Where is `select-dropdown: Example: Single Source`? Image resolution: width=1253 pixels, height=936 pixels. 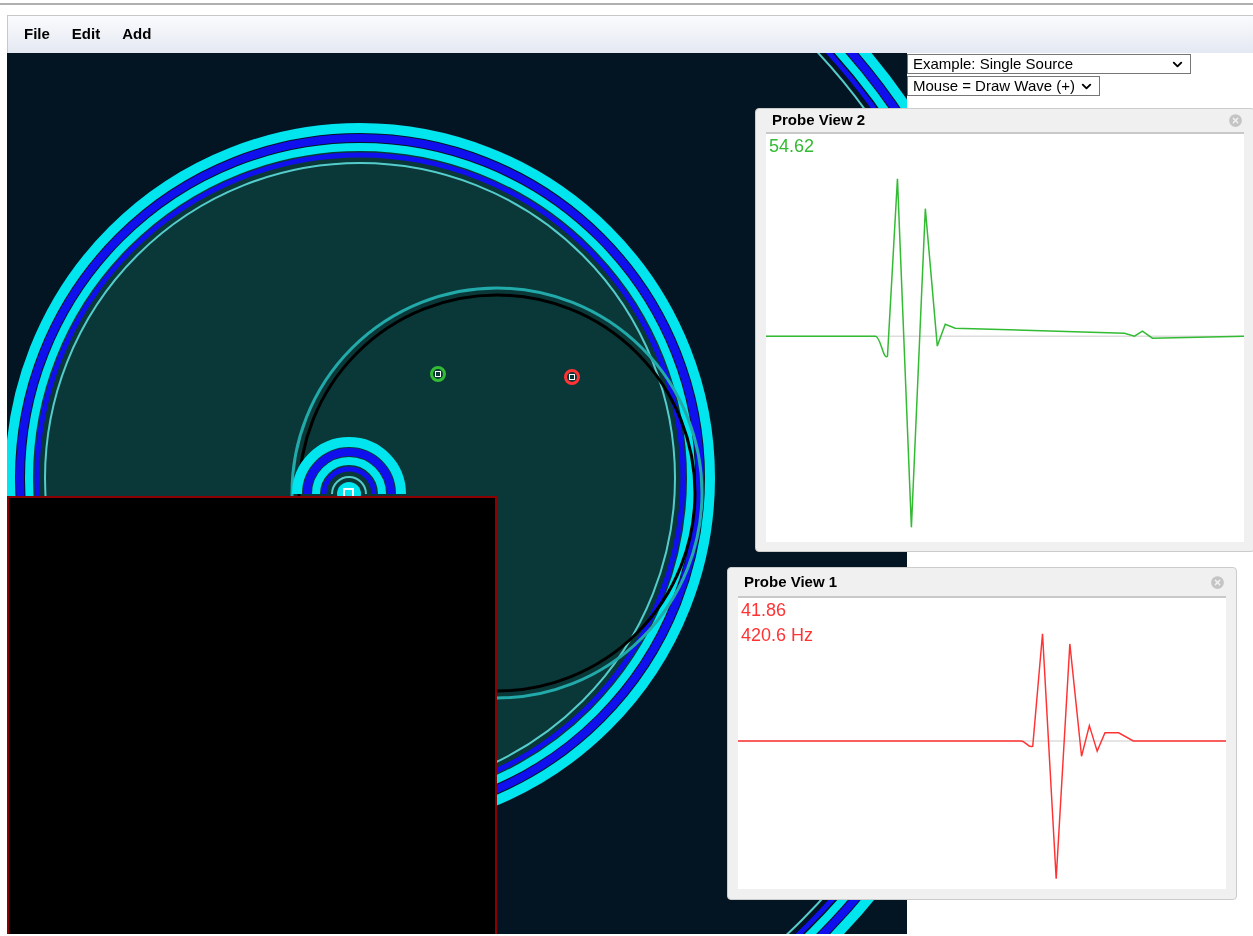 select-dropdown: Example: Single Source is located at coordinates (1049, 64).